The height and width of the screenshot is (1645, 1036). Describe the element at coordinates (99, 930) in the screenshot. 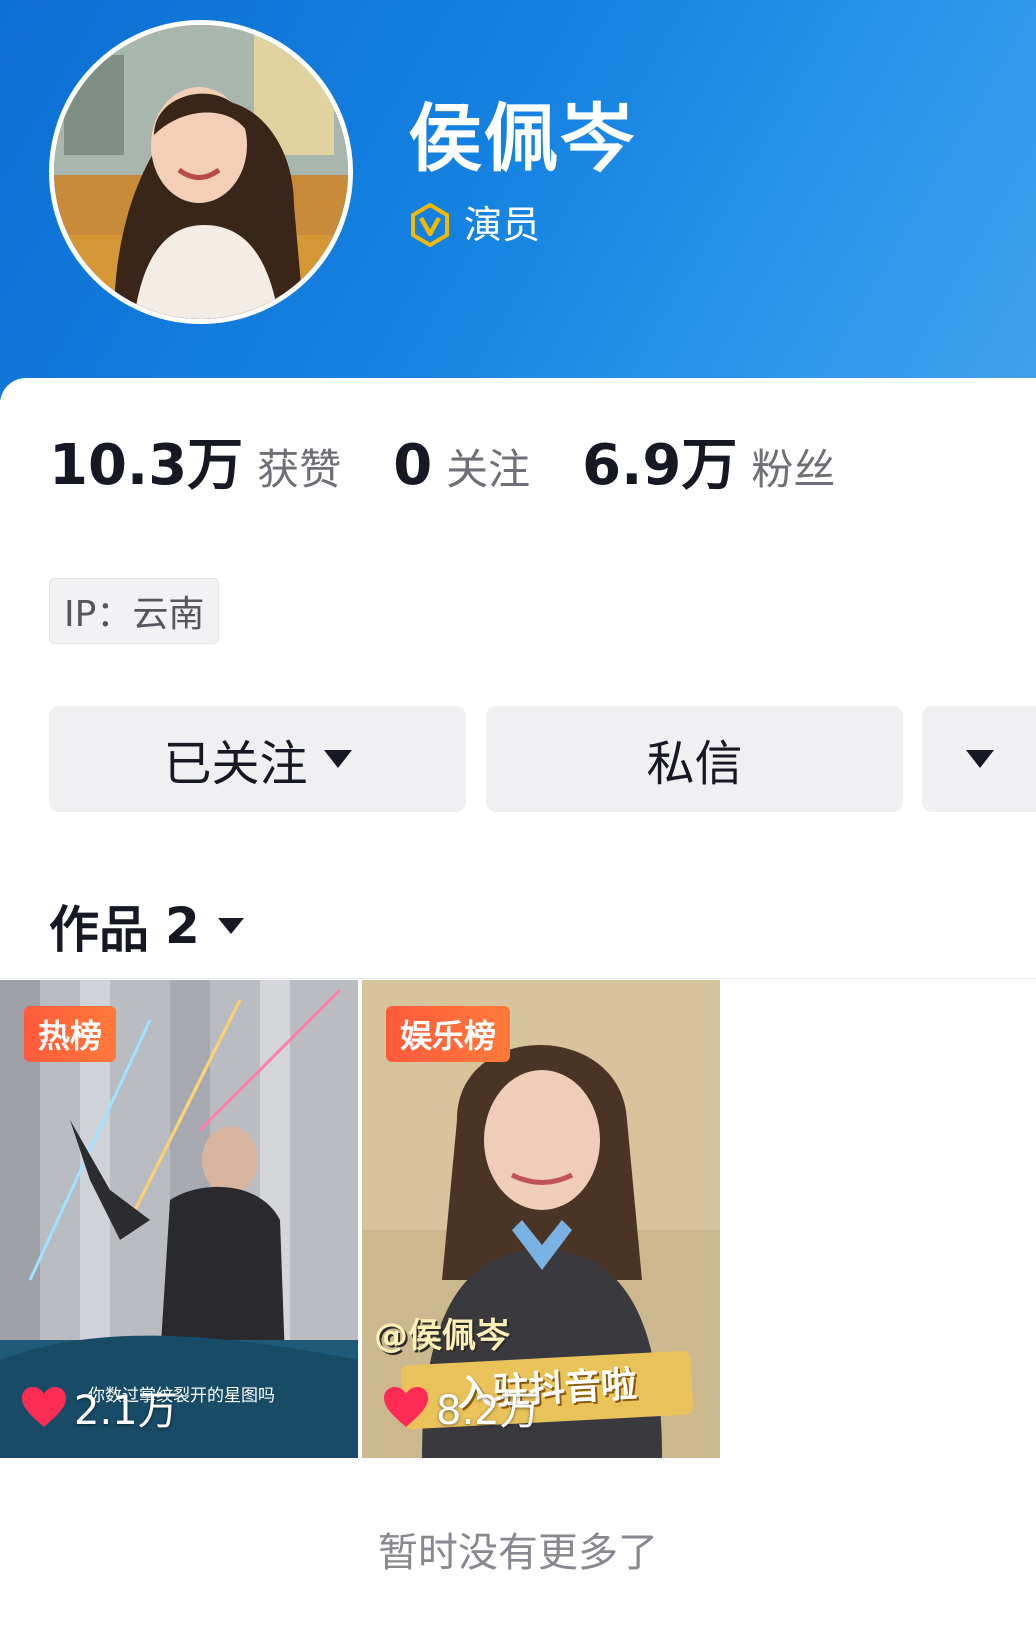

I see `works-title: 作品` at that location.